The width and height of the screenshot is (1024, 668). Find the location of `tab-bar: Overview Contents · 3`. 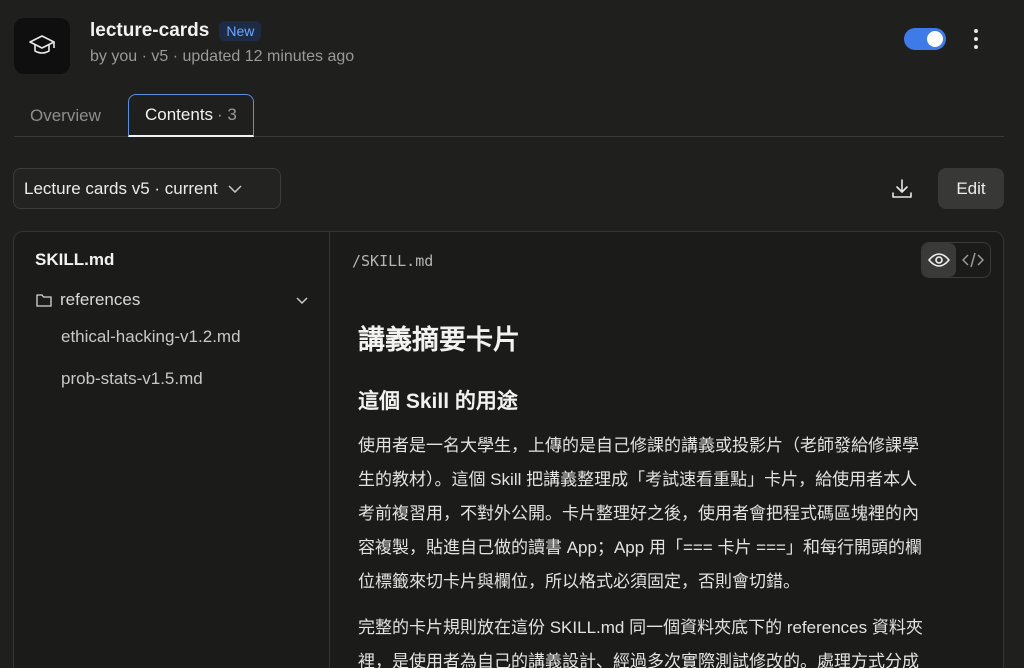

tab-bar: Overview Contents · 3 is located at coordinates (509, 115).